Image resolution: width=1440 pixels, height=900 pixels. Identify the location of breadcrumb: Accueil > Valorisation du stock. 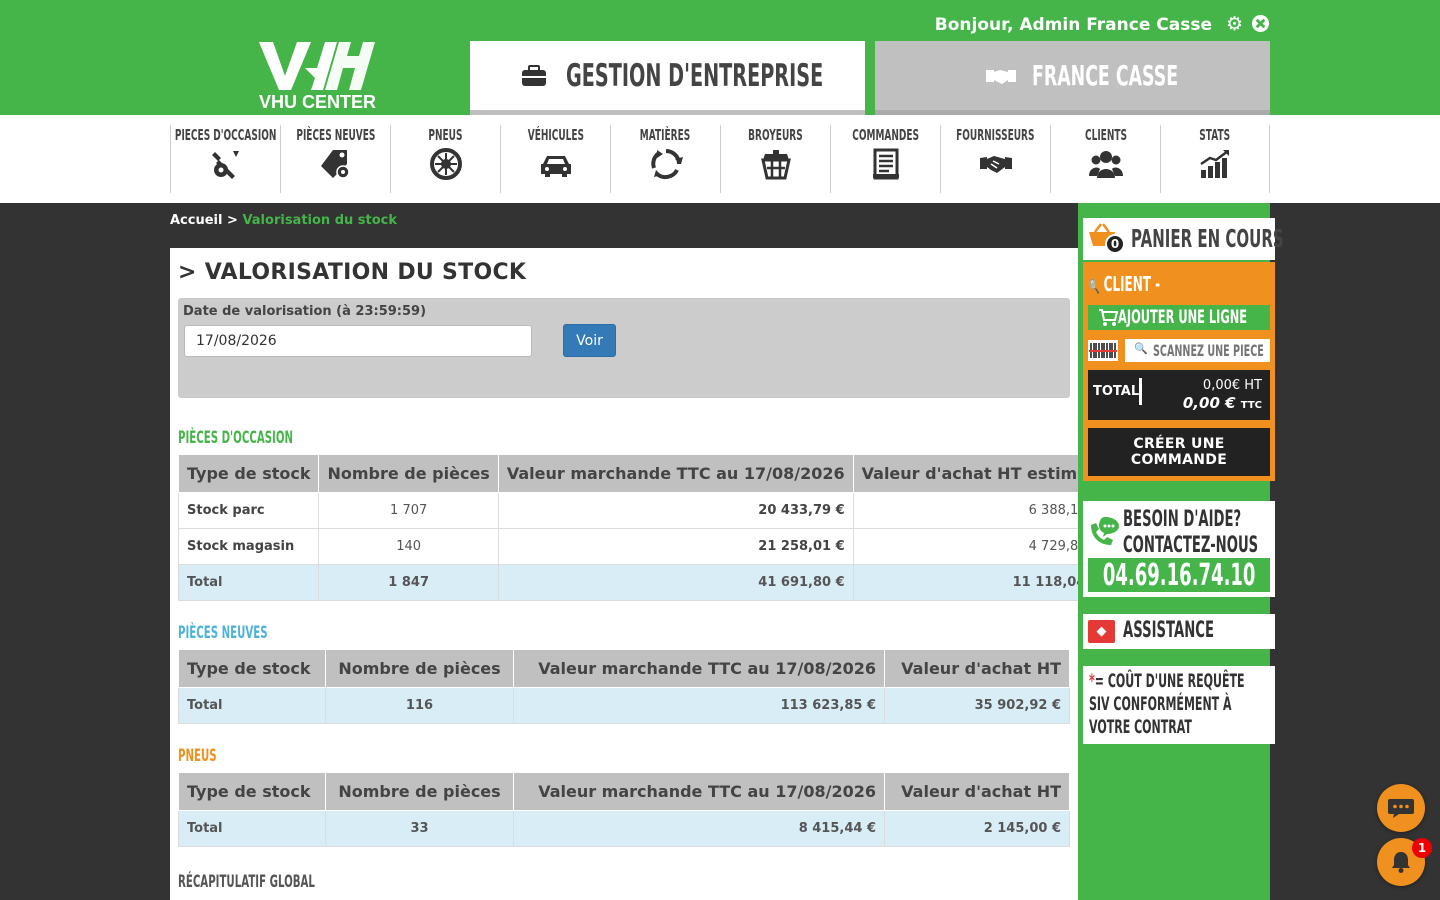
(283, 220).